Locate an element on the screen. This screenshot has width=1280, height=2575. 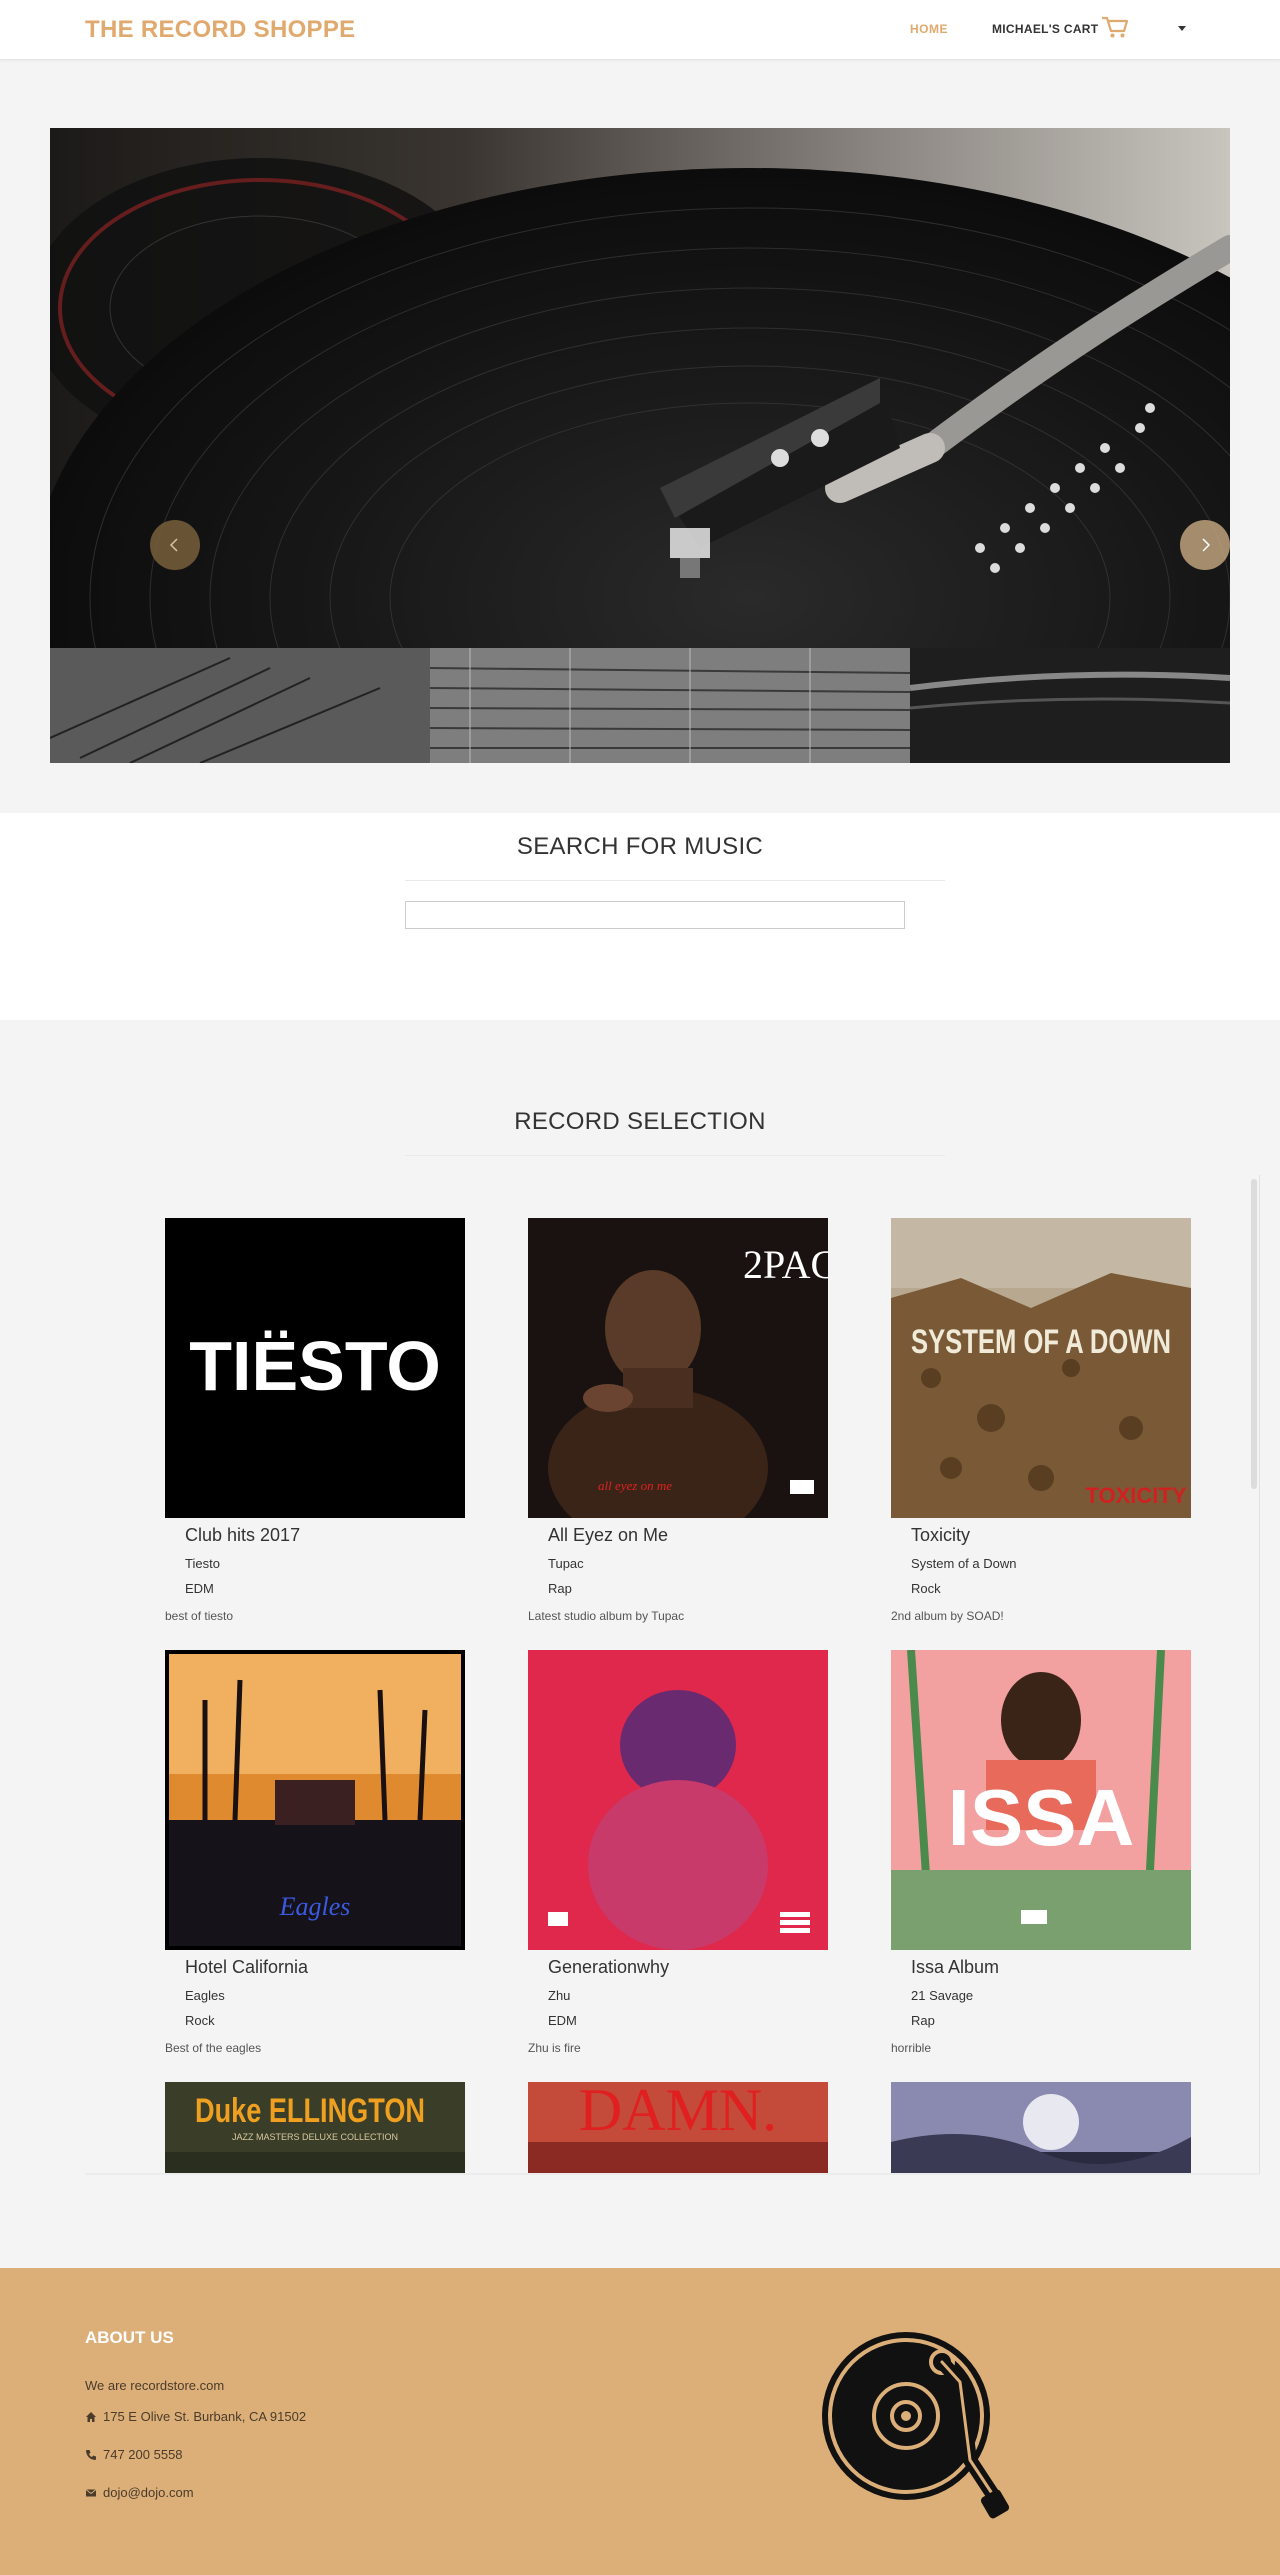
record-artist: Tupac is located at coordinates (566, 1563).